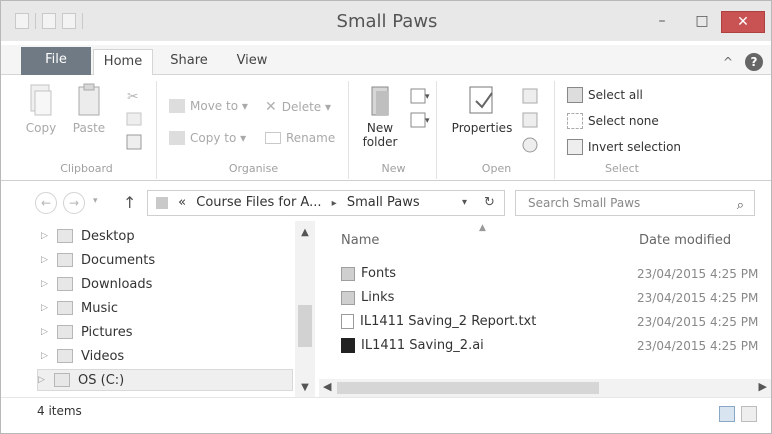  I want to click on address-bar: « Course Files for A... ▸ Small Paws ▾ ↻, so click(326, 203).